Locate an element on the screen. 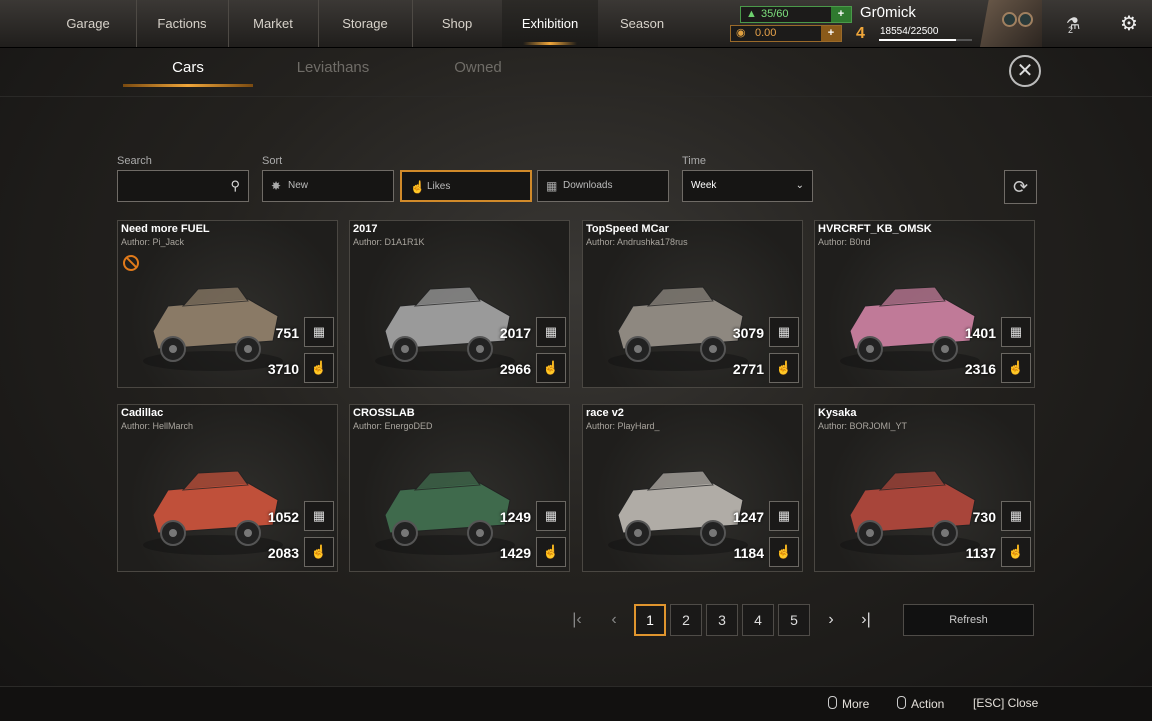  action-hint: Action is located at coordinates (920, 703).